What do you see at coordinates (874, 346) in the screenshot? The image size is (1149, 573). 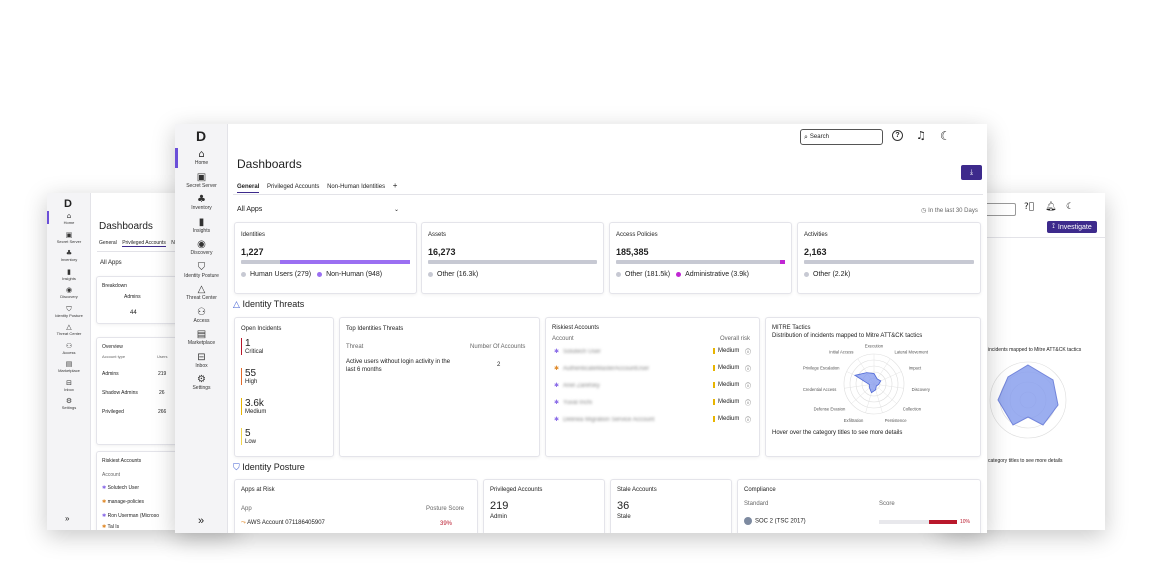 I see `radar-axis-label: Execution` at bounding box center [874, 346].